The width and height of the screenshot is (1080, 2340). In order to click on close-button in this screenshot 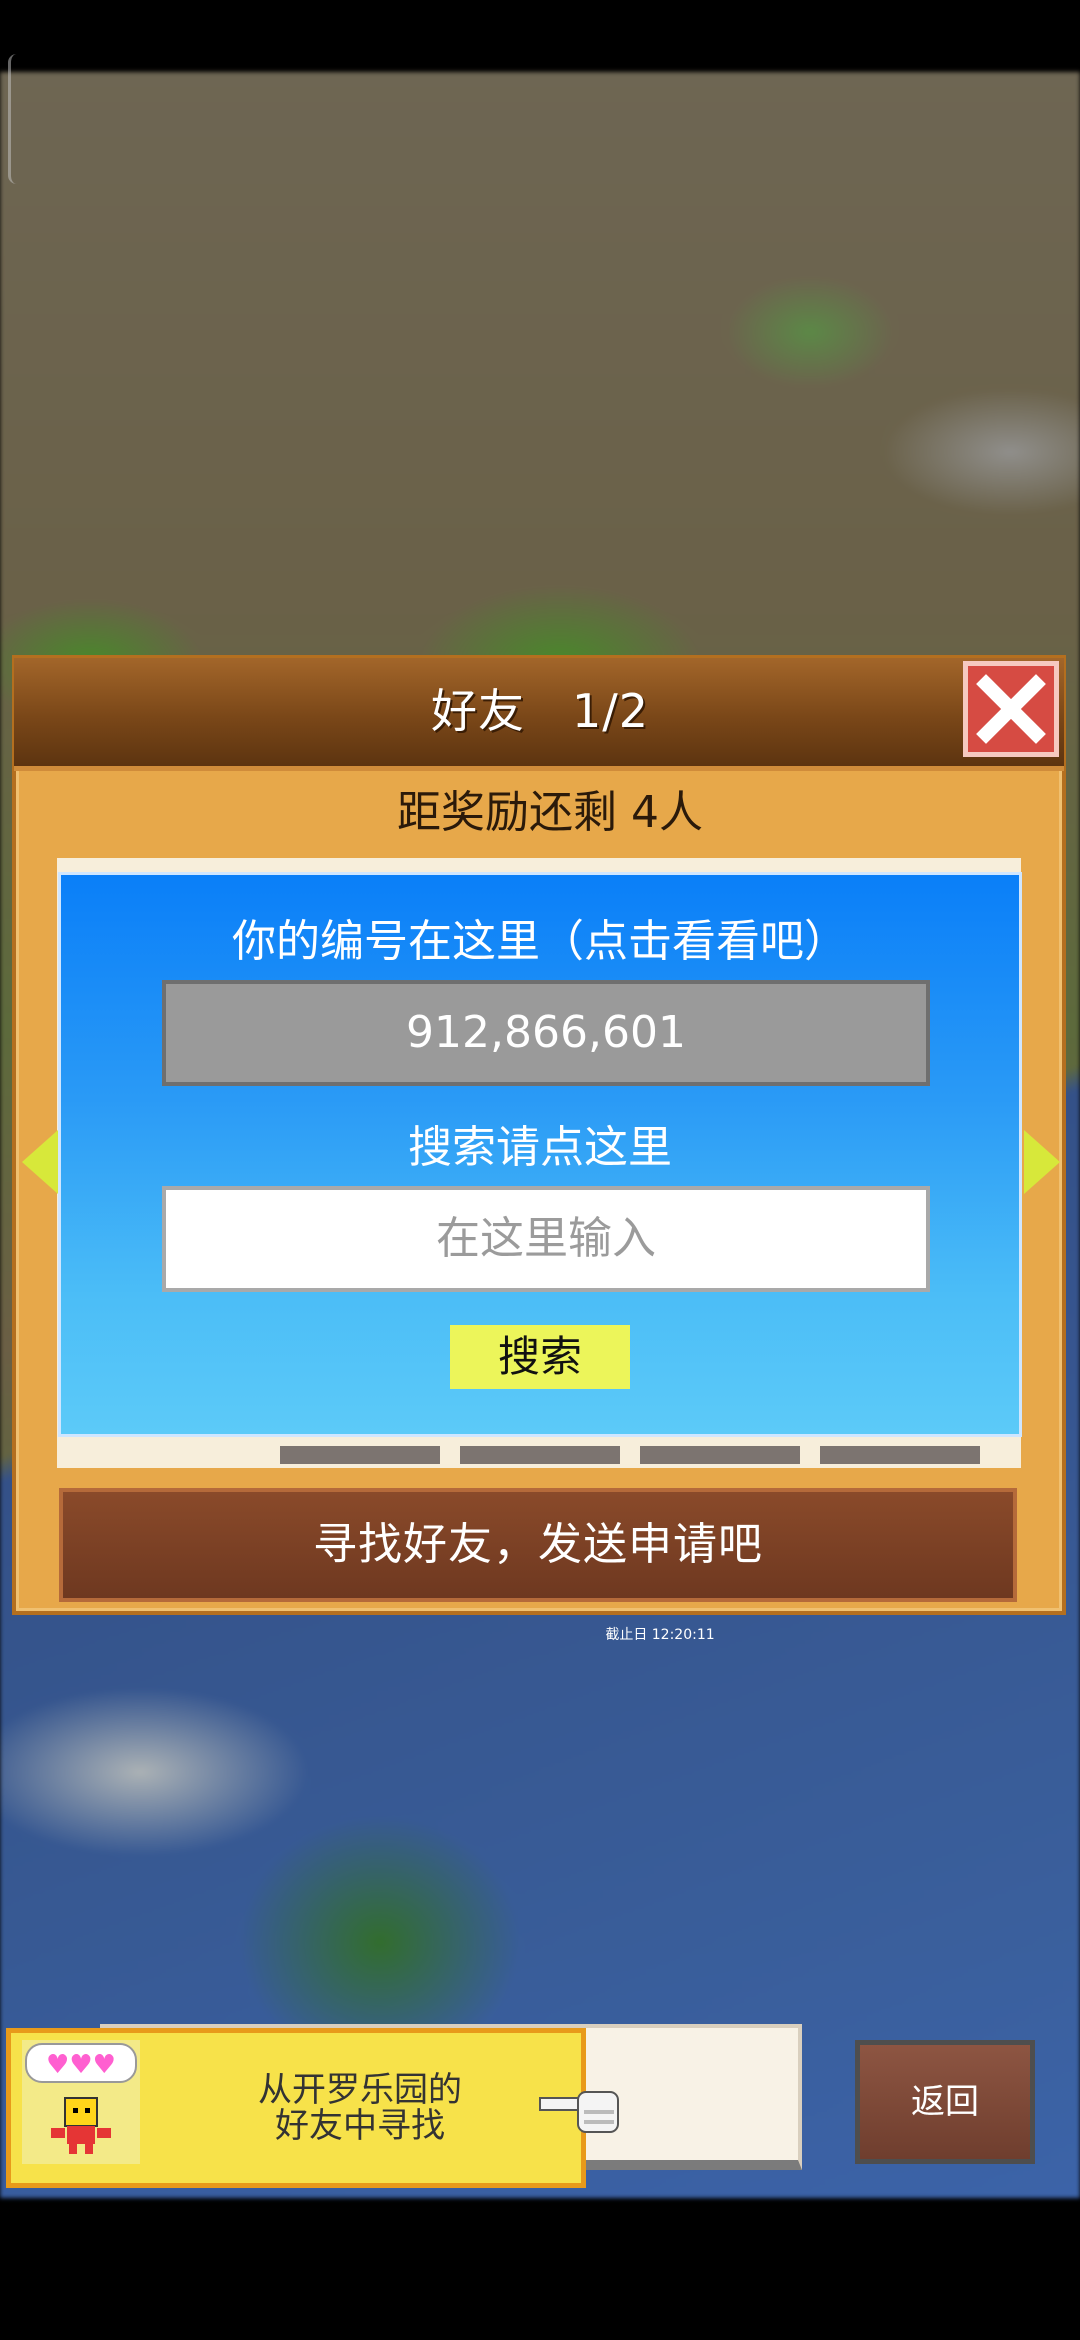, I will do `click(1011, 709)`.